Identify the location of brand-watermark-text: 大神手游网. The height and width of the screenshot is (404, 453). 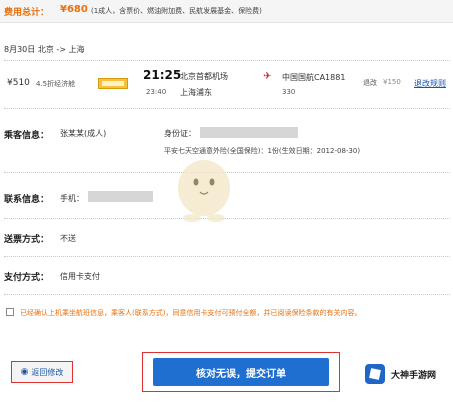
(414, 376).